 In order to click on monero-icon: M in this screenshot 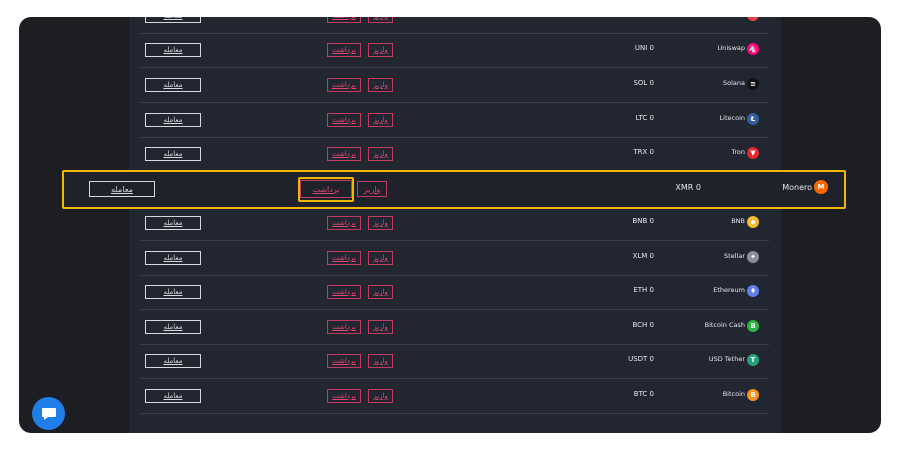, I will do `click(821, 187)`.